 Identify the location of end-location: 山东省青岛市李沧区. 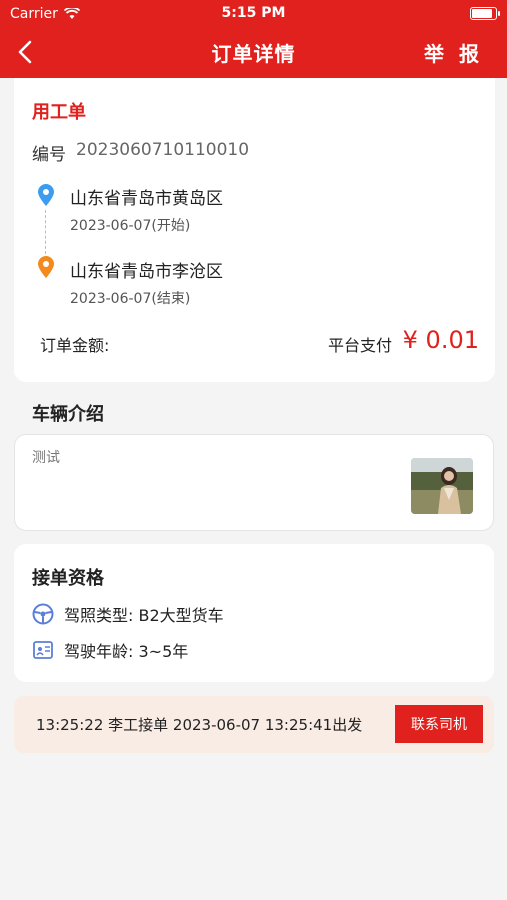
(146, 272).